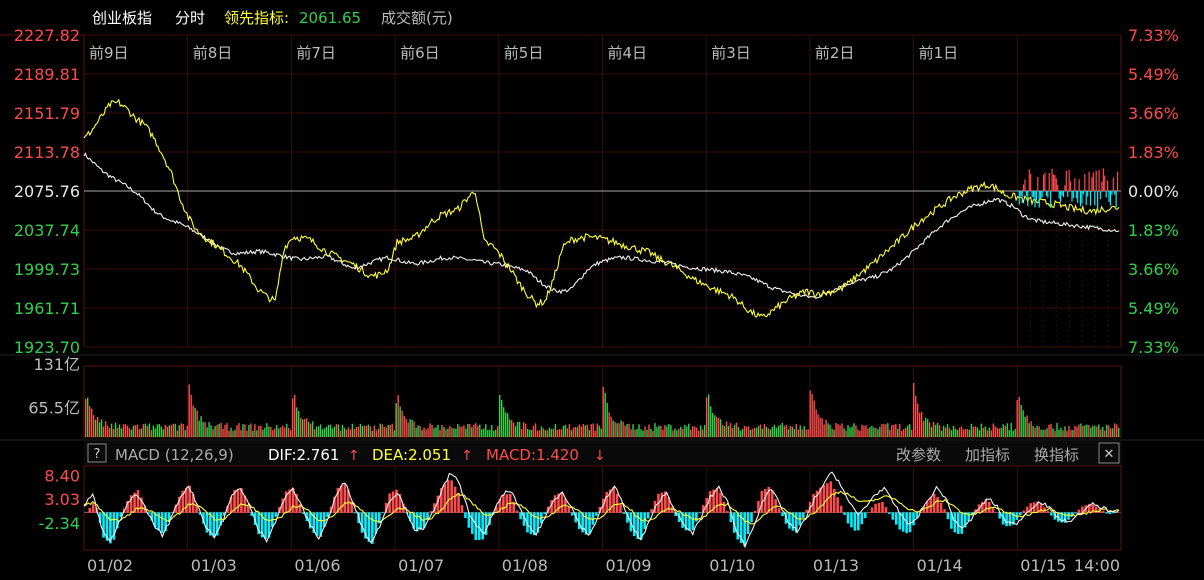  I want to click on x-axis-label: 01/07, so click(421, 565).